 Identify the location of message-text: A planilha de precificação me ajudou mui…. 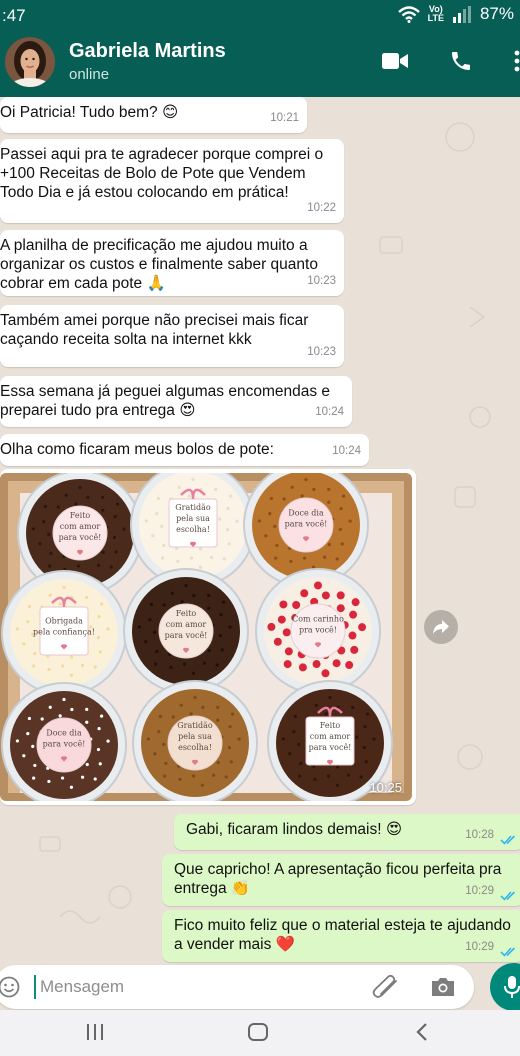
(159, 264).